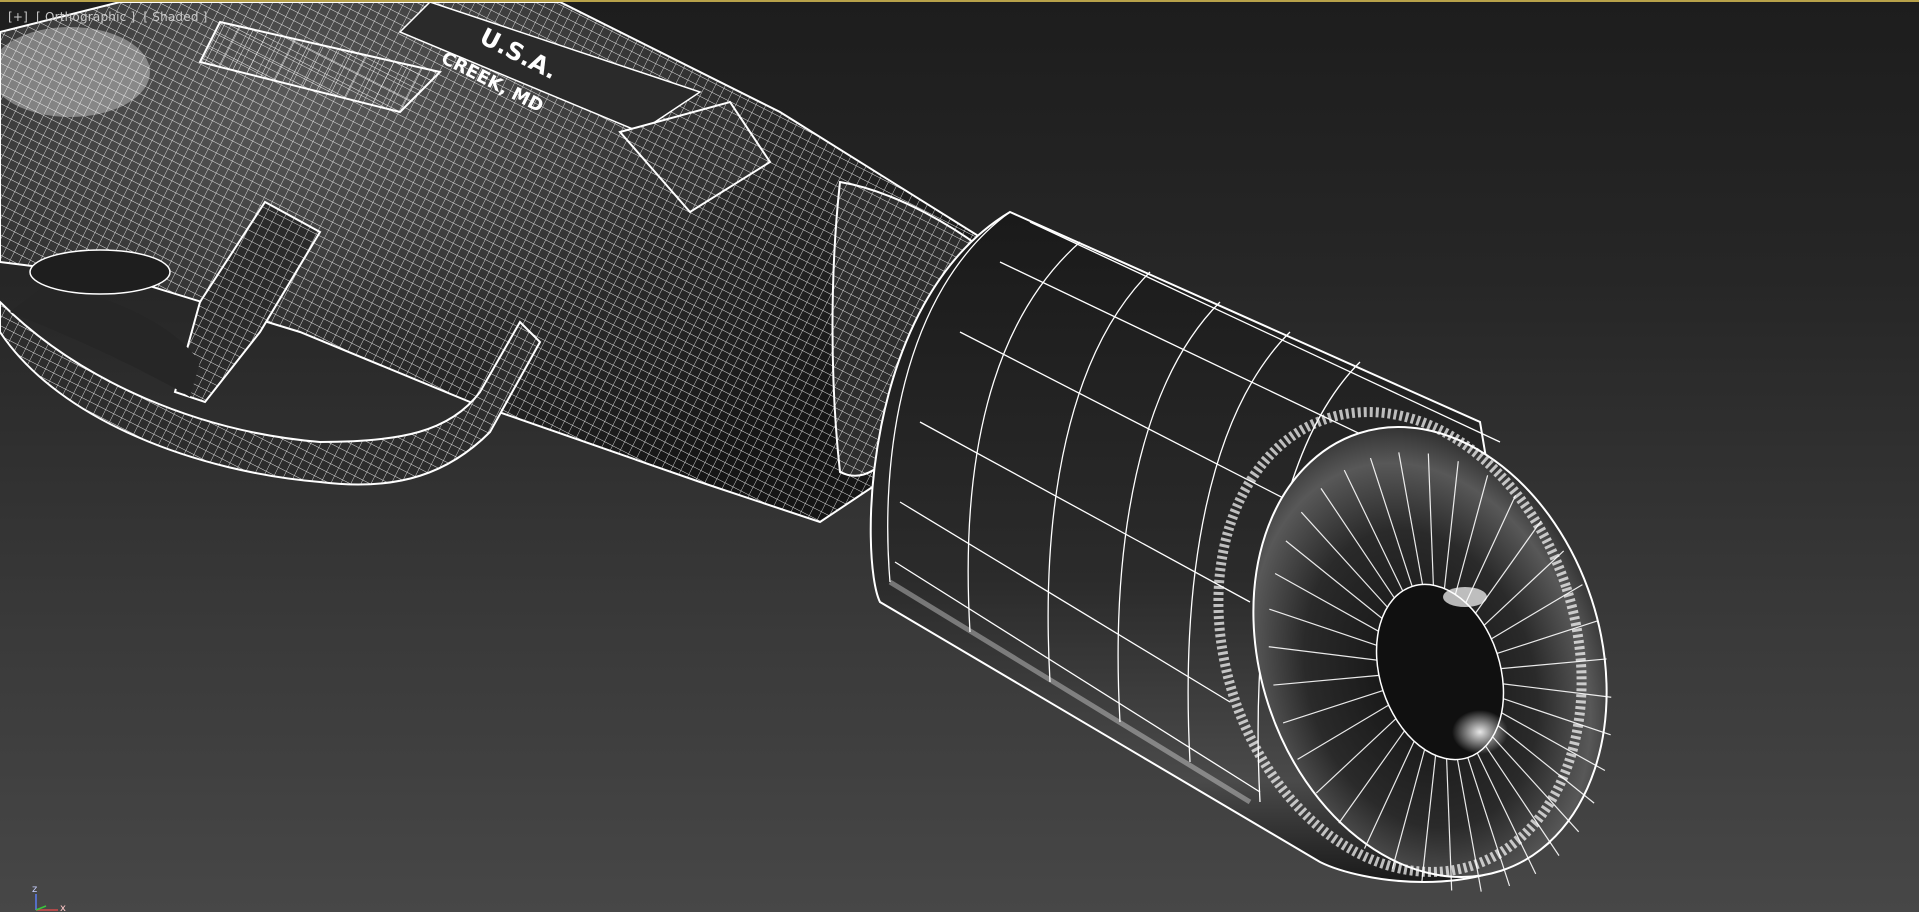 The height and width of the screenshot is (912, 1919). What do you see at coordinates (49, 898) in the screenshot?
I see `axis-gizmo: z x` at bounding box center [49, 898].